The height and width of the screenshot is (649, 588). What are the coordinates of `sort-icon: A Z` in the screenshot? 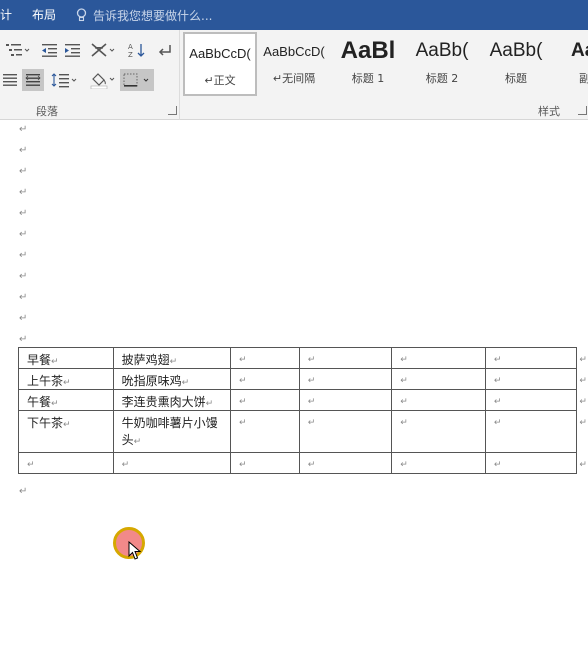 It's located at (136, 50).